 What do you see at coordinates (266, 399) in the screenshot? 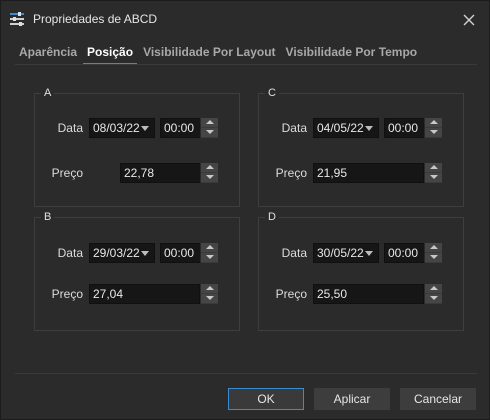
I see `ok-button: OK` at bounding box center [266, 399].